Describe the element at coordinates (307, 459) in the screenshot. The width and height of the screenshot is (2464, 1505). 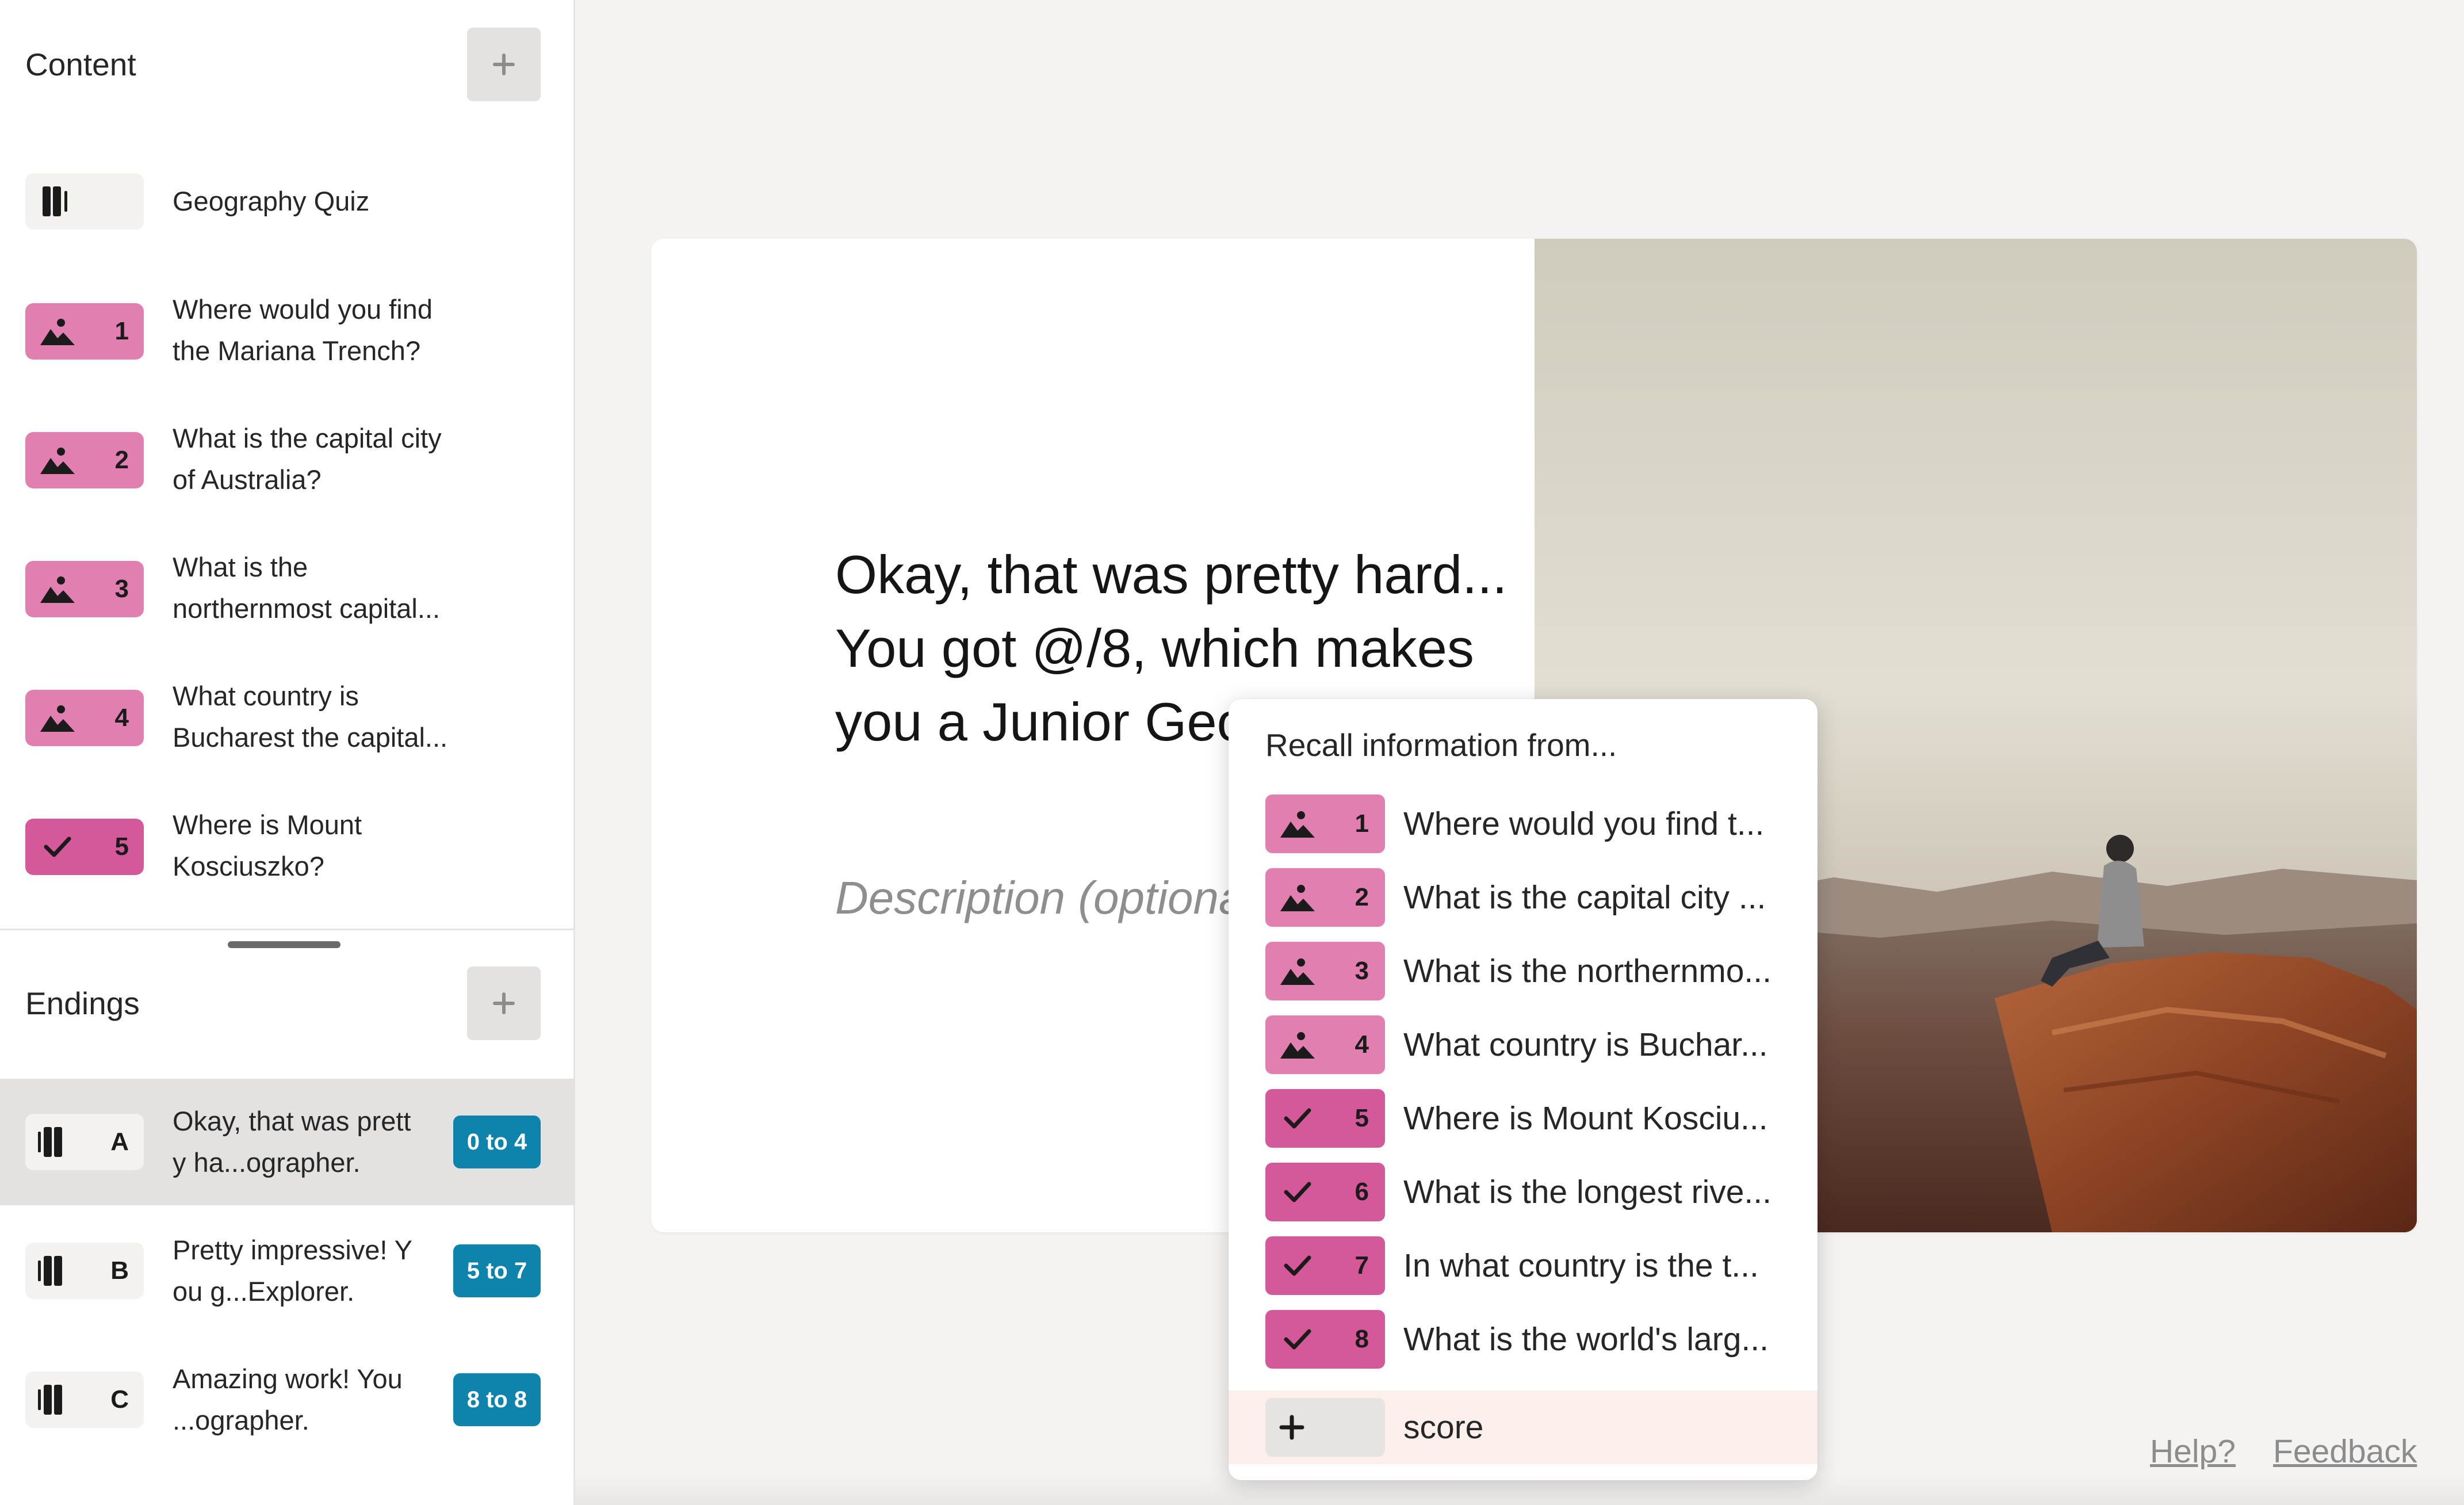
I see `sidebar-item-label: What is the capital city of Australia?` at that location.